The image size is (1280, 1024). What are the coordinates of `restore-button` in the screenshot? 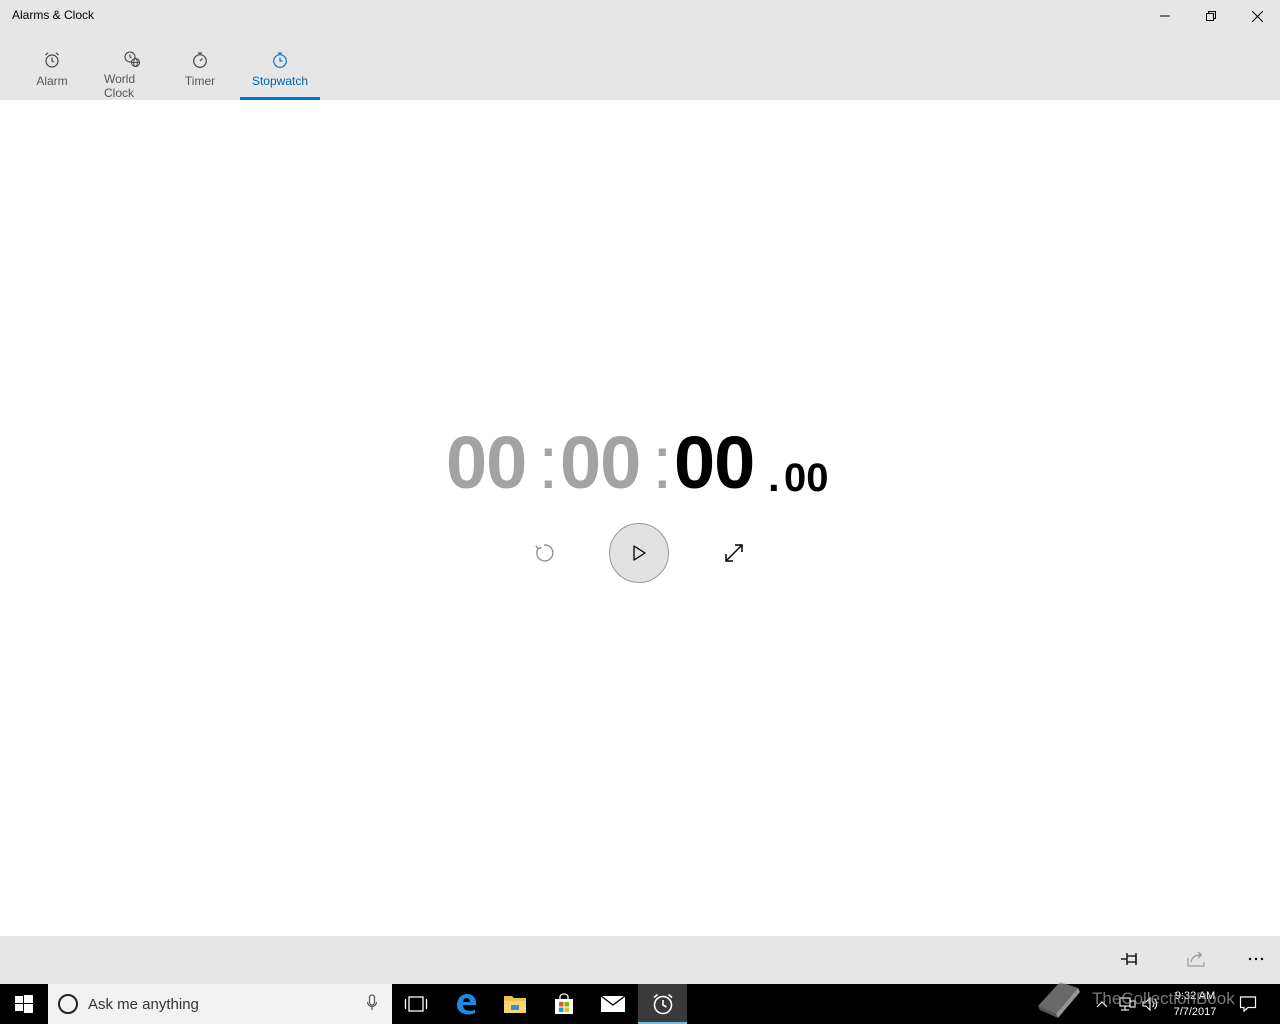 It's located at (1211, 16).